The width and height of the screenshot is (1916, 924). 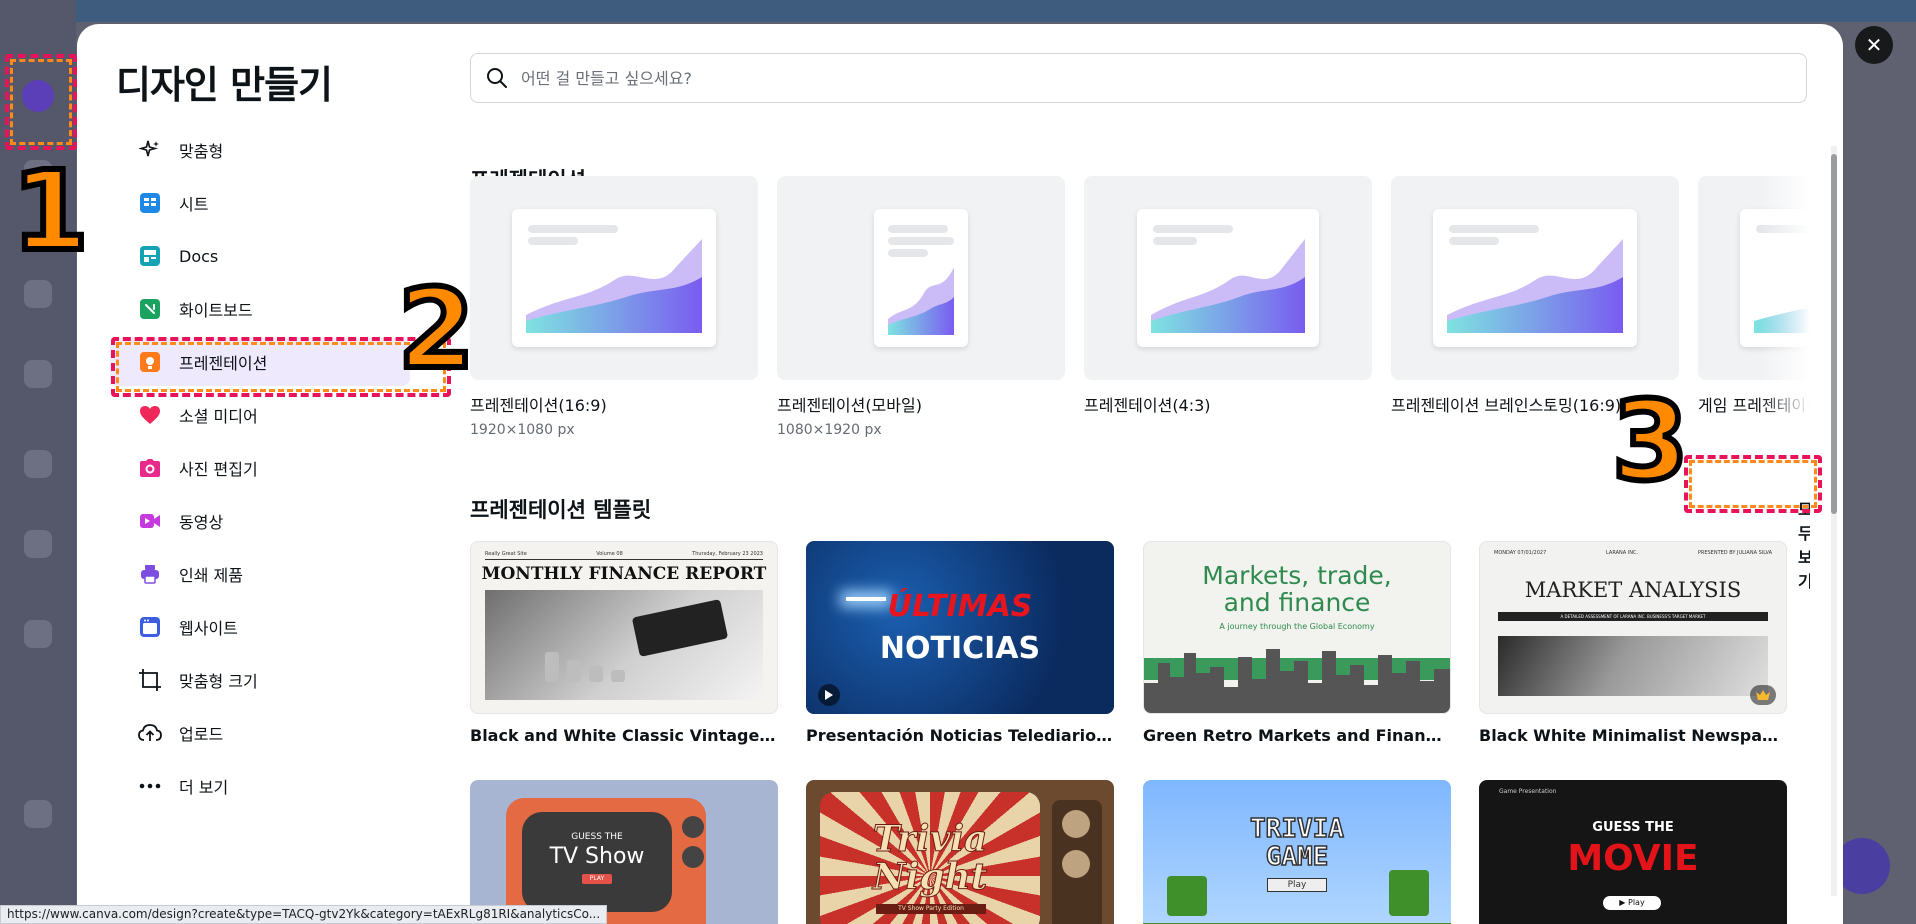 I want to click on play-icon, so click(x=829, y=695).